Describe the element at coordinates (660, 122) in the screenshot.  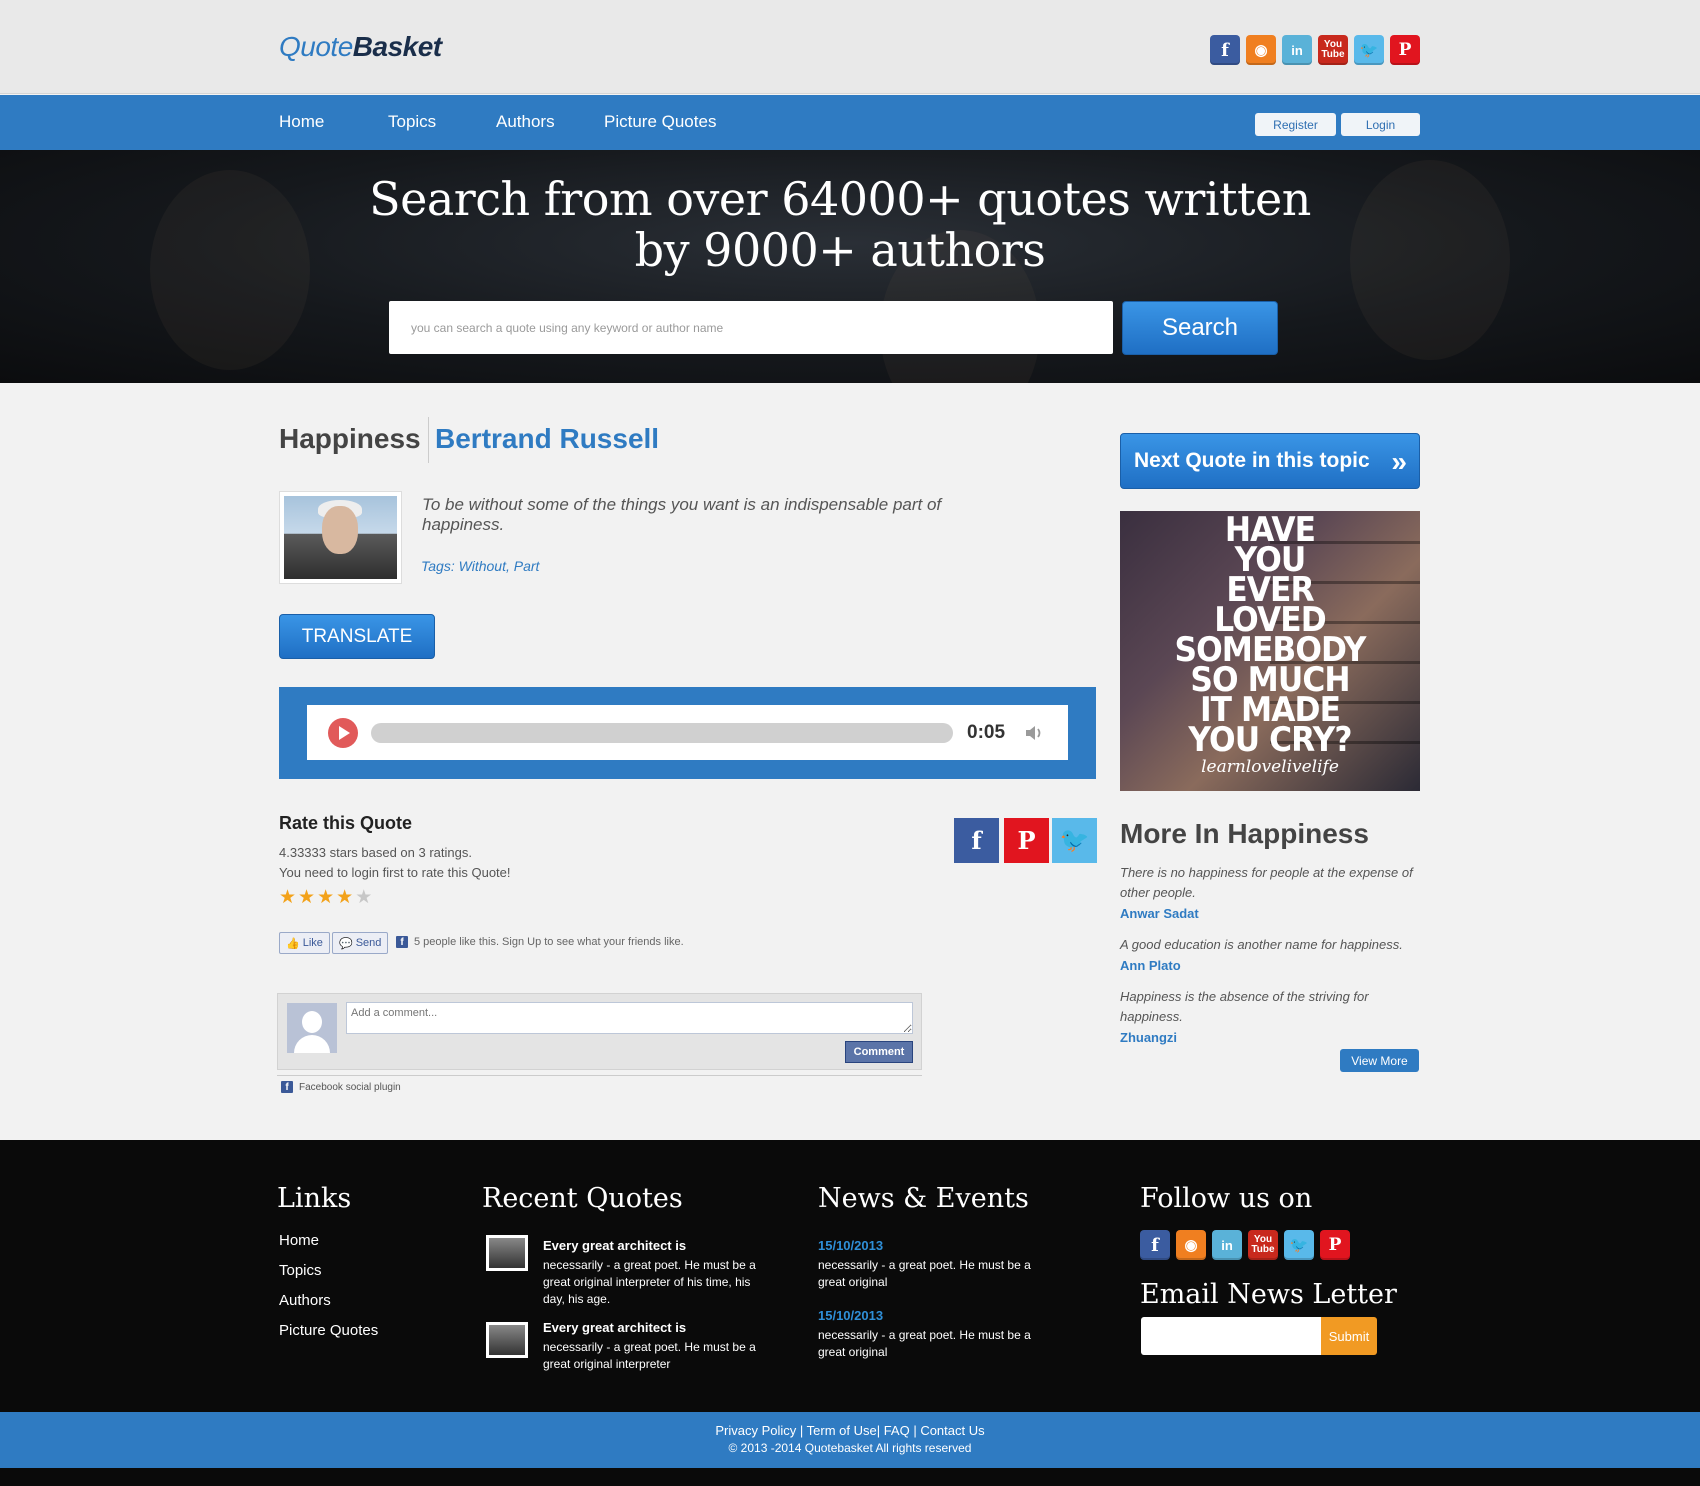
I see `nav-picture-quotes: Picture Quotes` at that location.